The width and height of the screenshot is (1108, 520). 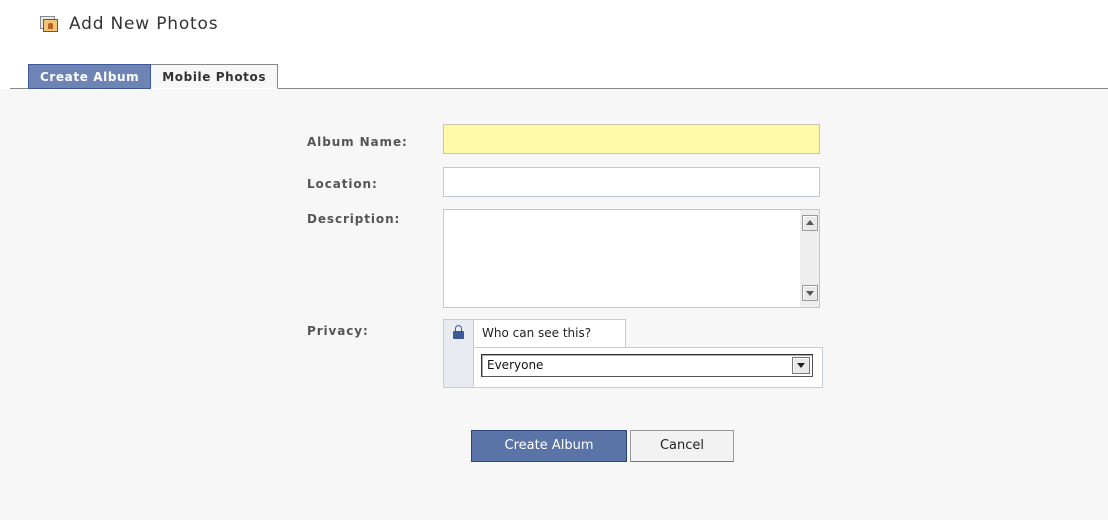 I want to click on privacy-label: Privacy:, so click(x=338, y=331).